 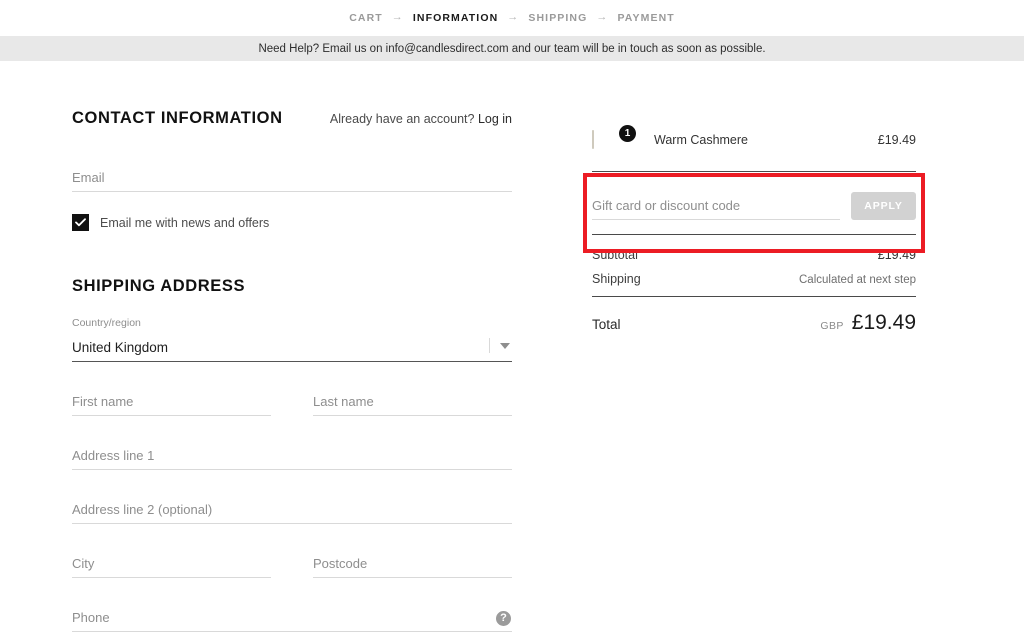 I want to click on address-line-2-placeholder: Address line 2 (optional), so click(x=142, y=509).